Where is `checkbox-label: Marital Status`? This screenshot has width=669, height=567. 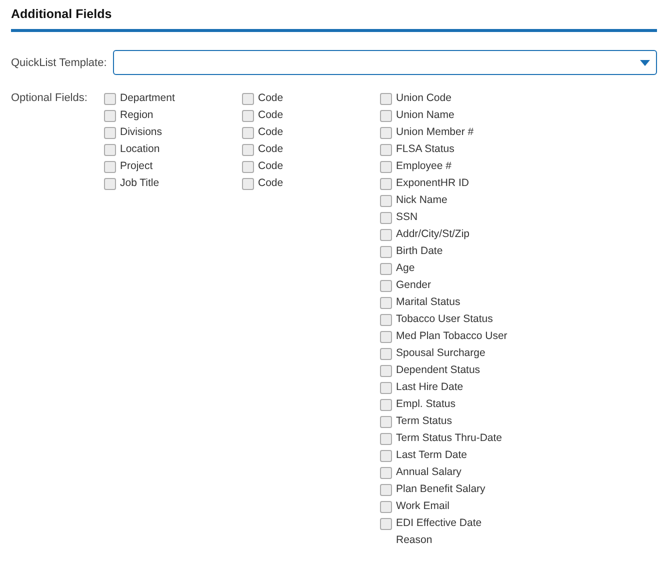 checkbox-label: Marital Status is located at coordinates (428, 302).